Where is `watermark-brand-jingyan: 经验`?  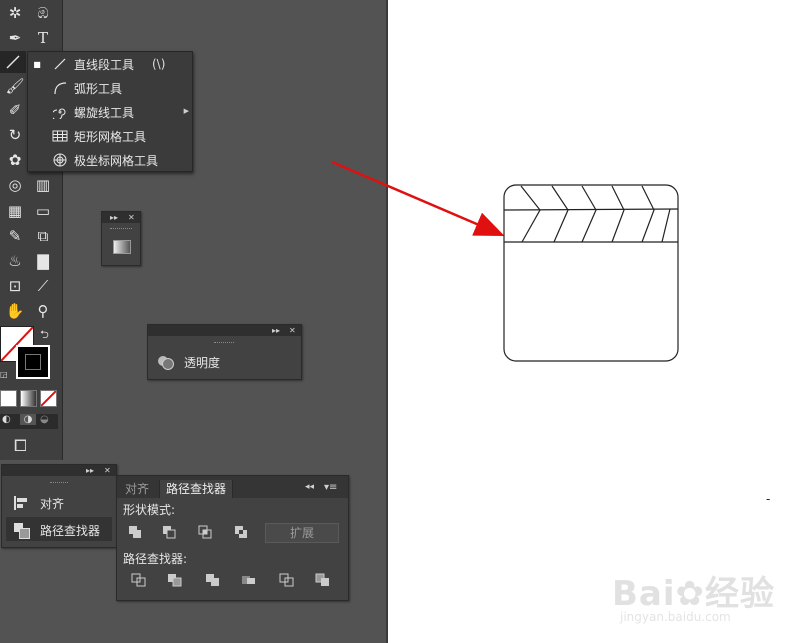
watermark-brand-jingyan: 经验 is located at coordinates (740, 594).